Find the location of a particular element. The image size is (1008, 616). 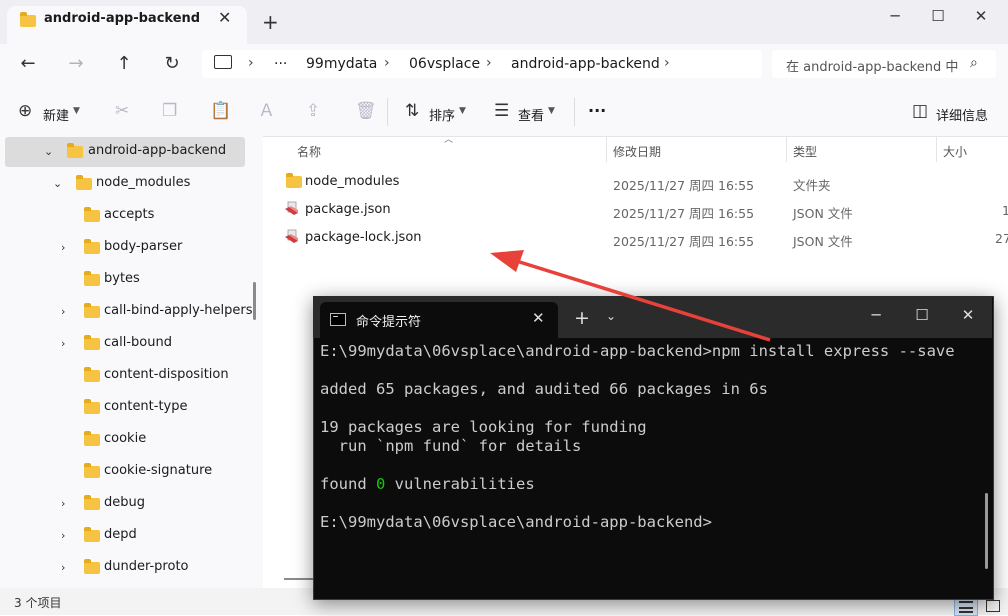

sidebar-item-dunder-proto: › dunder-proto is located at coordinates (125, 568).